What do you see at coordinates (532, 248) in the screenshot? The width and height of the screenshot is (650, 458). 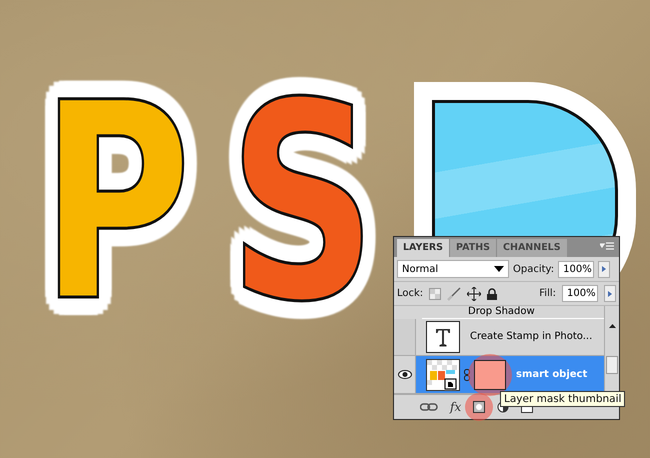 I see `panel-tab: CHANNELS` at bounding box center [532, 248].